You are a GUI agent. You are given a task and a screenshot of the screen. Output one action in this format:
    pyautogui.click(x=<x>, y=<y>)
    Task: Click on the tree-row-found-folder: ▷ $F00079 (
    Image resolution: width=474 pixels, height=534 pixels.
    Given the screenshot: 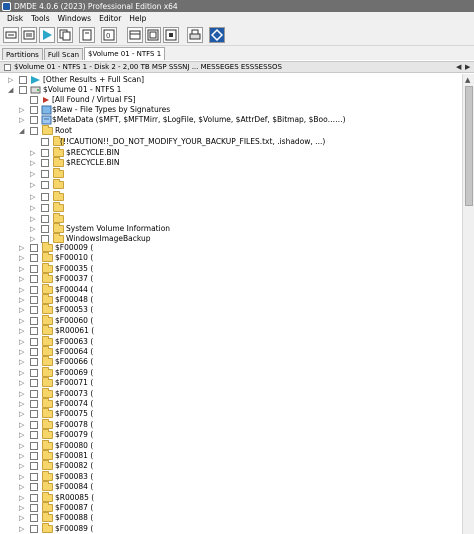 What is the action you would take?
    pyautogui.click(x=231, y=434)
    